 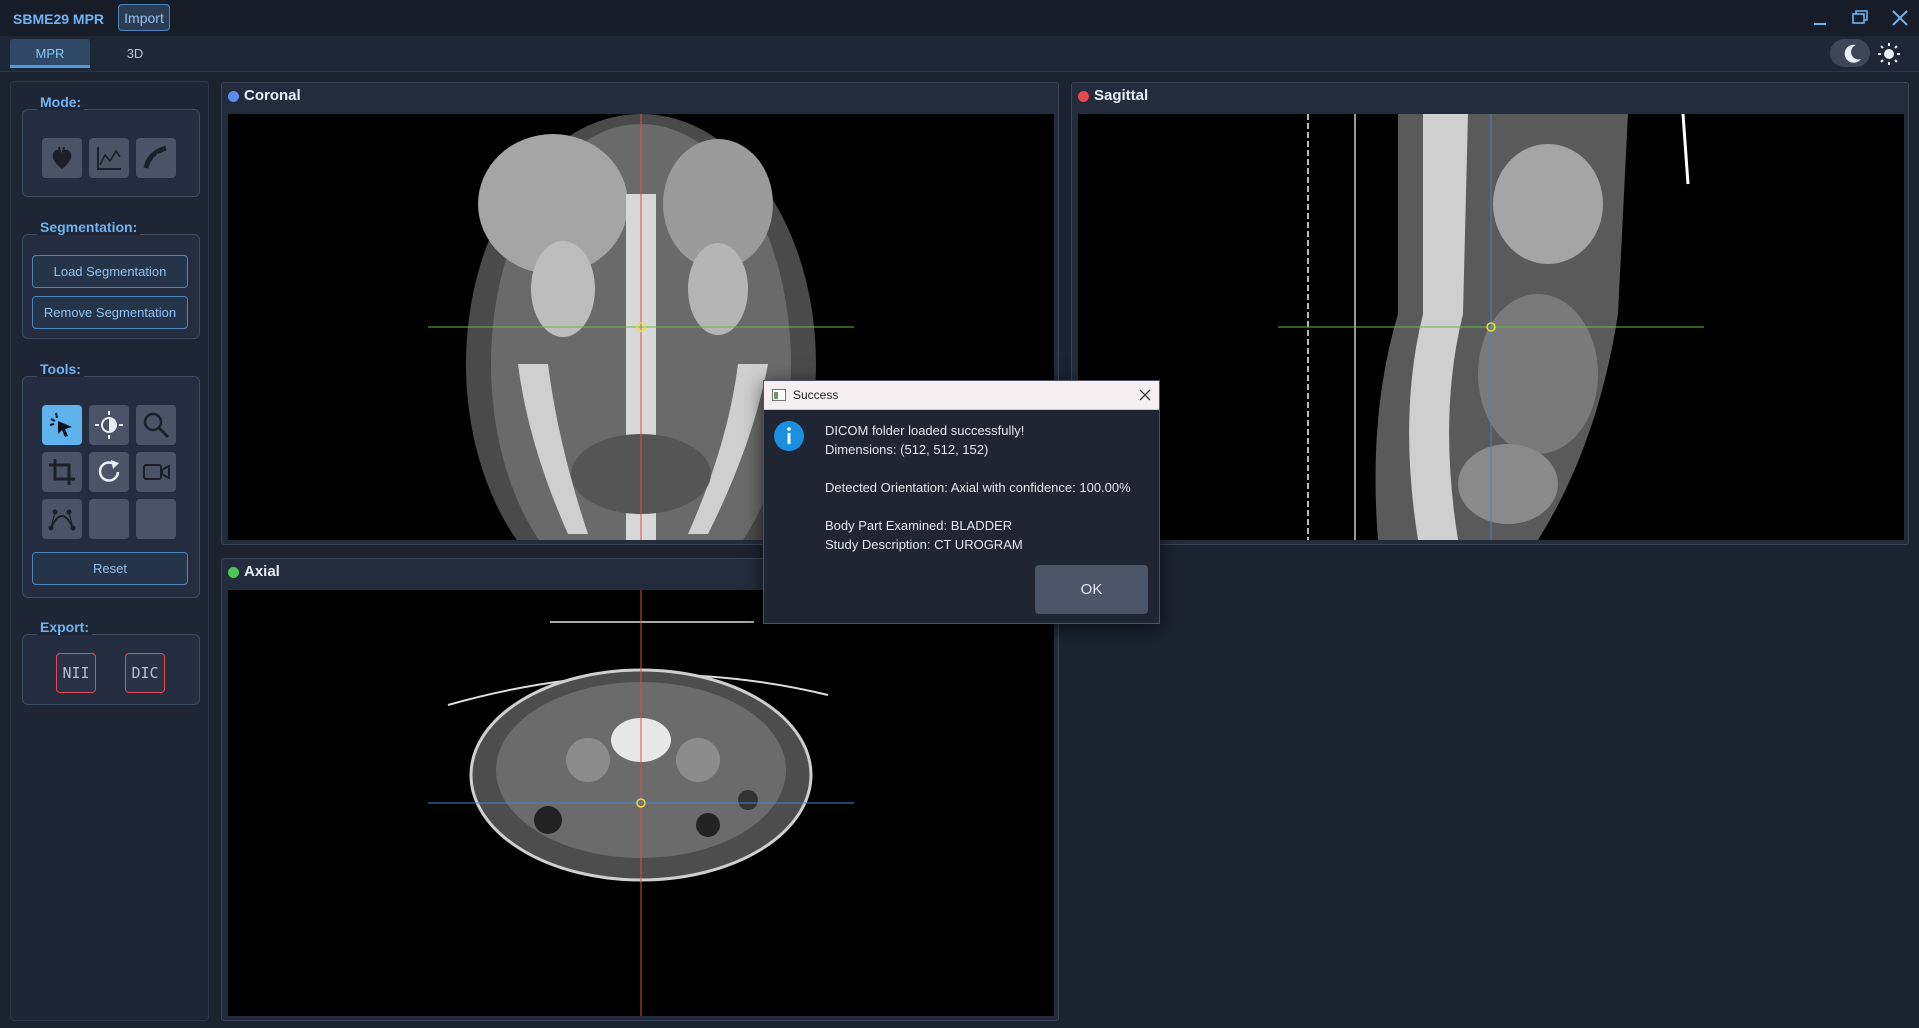 I want to click on title-bar: SBME29 MPR Import, so click(x=959, y=18).